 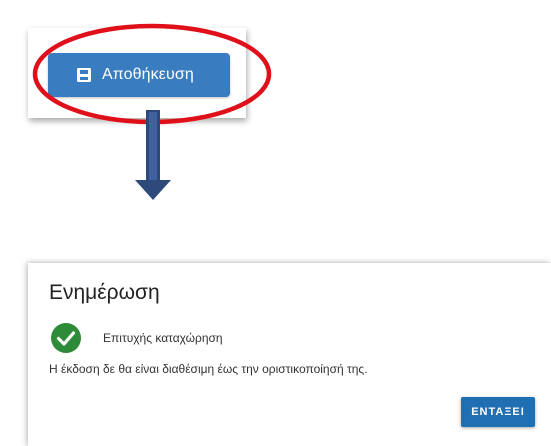 What do you see at coordinates (498, 412) in the screenshot?
I see `ok-button: ΕΝΤΑΞΕΙ` at bounding box center [498, 412].